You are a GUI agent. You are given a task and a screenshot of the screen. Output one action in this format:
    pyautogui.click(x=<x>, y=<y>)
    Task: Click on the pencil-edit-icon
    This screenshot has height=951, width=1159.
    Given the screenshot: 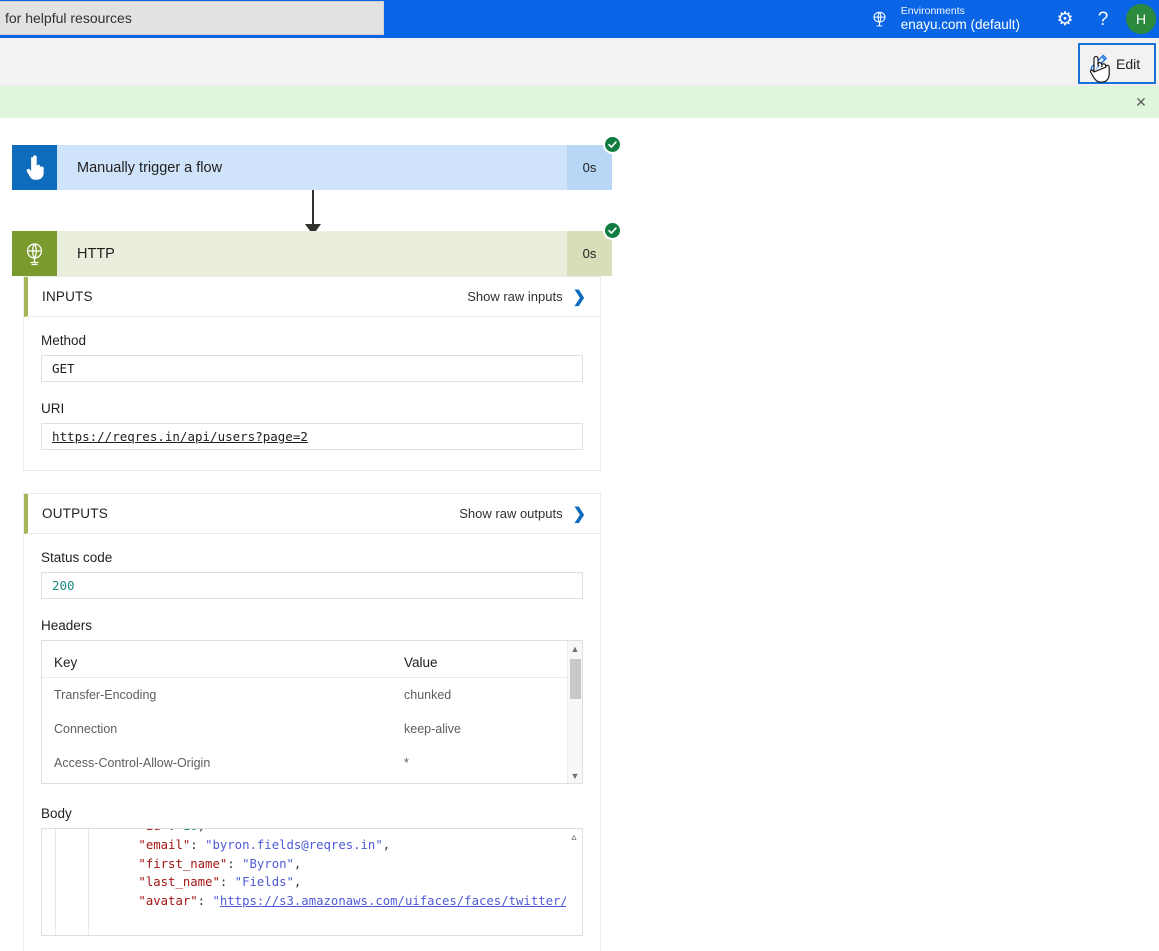 What is the action you would take?
    pyautogui.click(x=1099, y=63)
    